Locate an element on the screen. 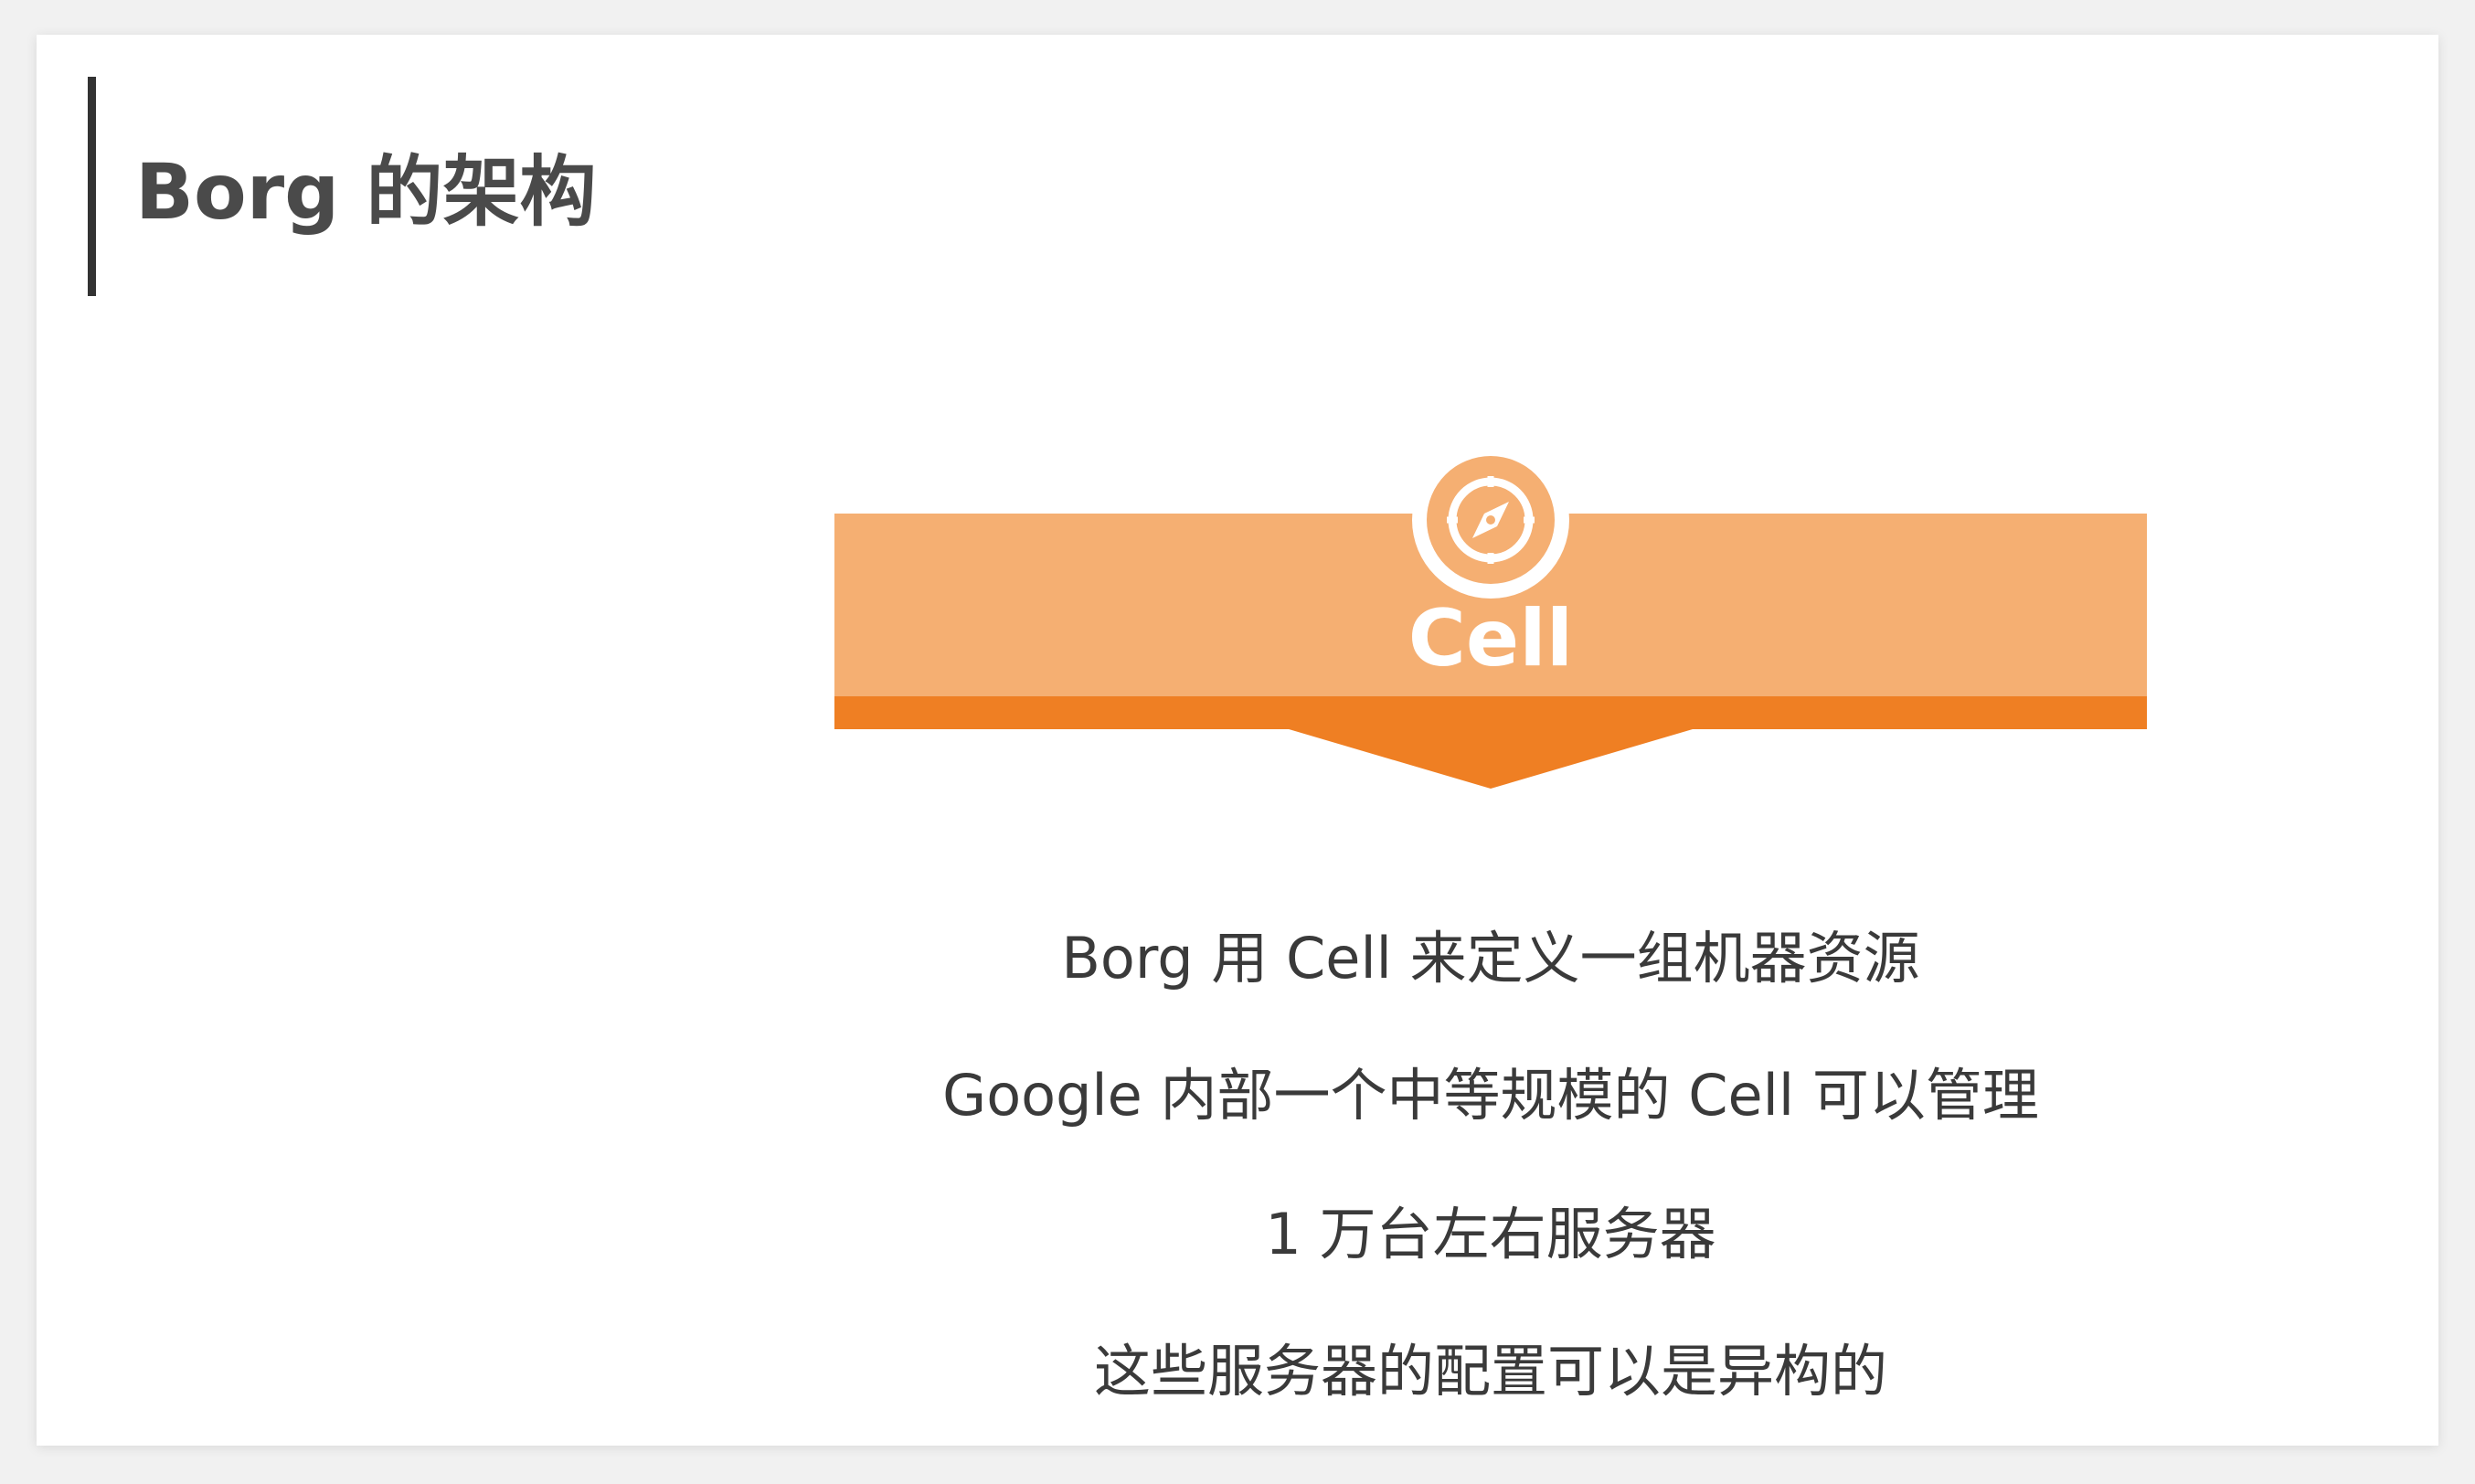  description-line-3: 1 万台左右服务器 is located at coordinates (1490, 1234).